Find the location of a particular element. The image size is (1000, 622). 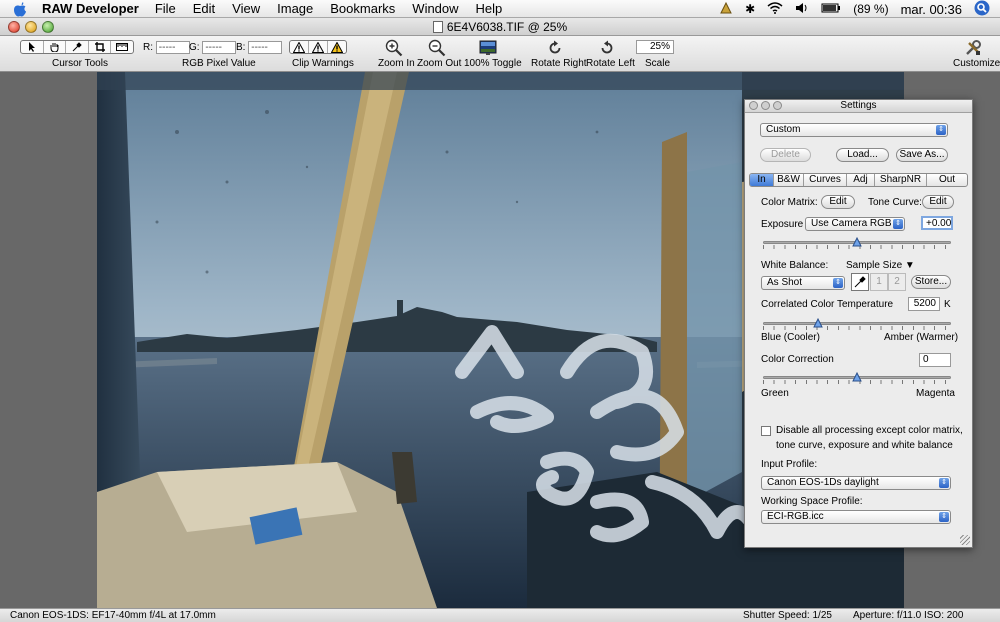

zoom-in-label: Zoom In is located at coordinates (396, 63).